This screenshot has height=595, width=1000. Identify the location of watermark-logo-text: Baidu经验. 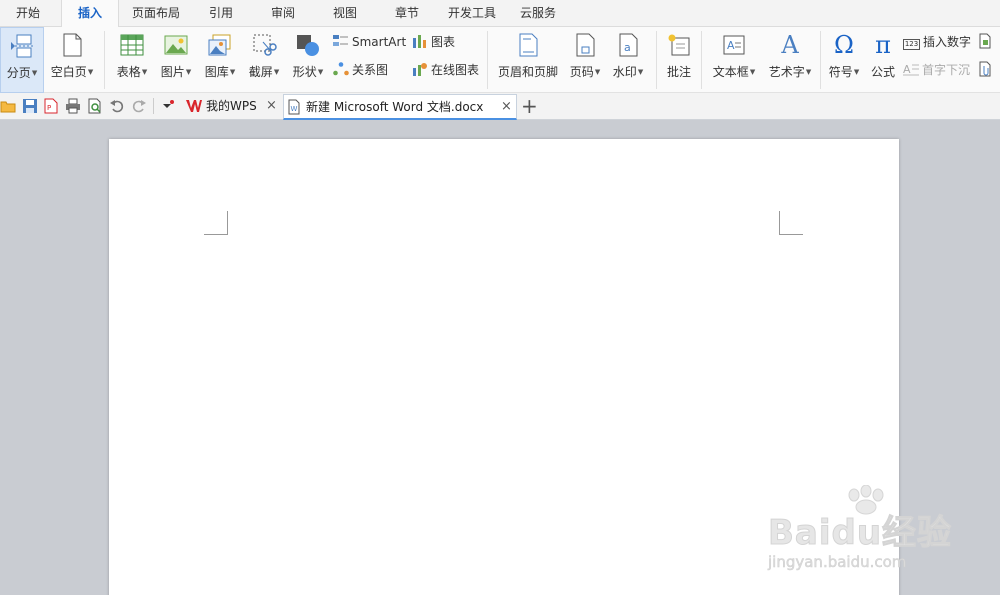
(860, 533).